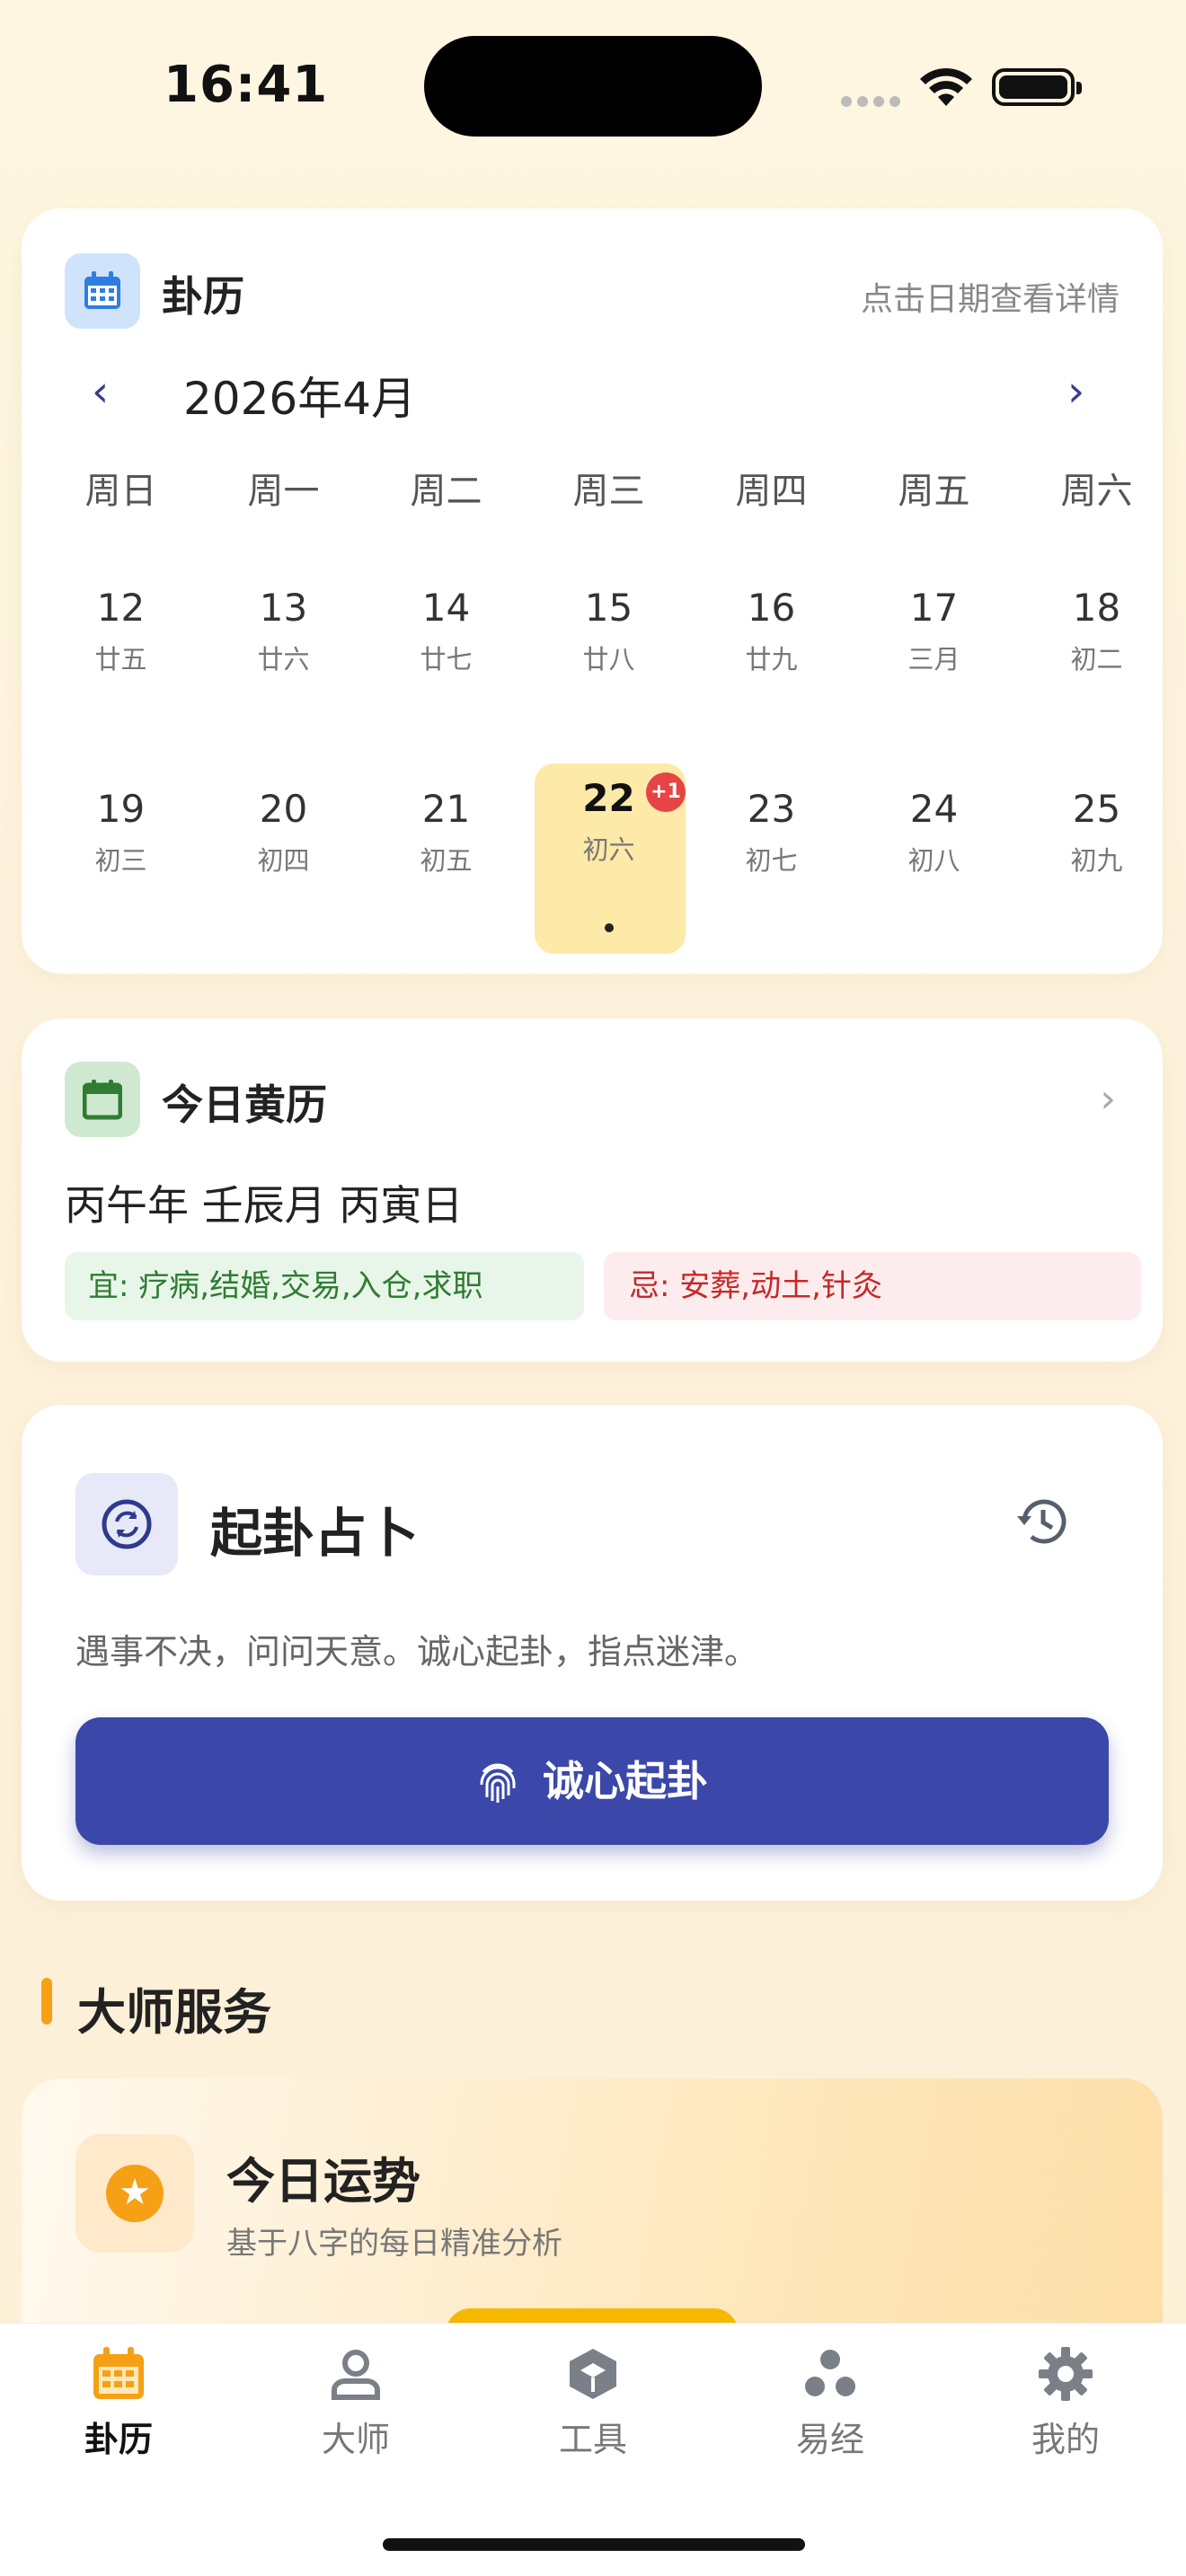 This screenshot has height=2576, width=1186. What do you see at coordinates (934, 832) in the screenshot?
I see `calendar-day: 24 初八` at bounding box center [934, 832].